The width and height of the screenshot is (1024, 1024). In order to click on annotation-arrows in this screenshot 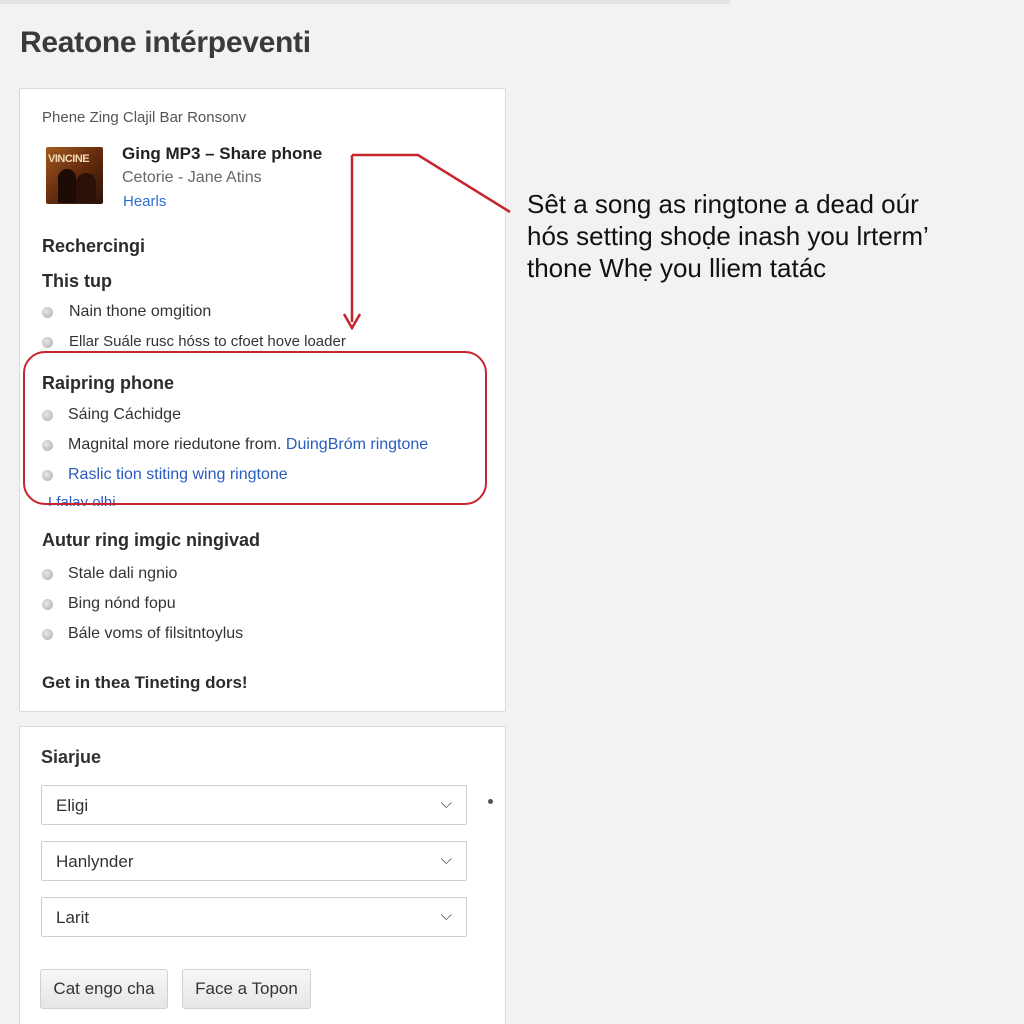, I will do `click(426, 242)`.